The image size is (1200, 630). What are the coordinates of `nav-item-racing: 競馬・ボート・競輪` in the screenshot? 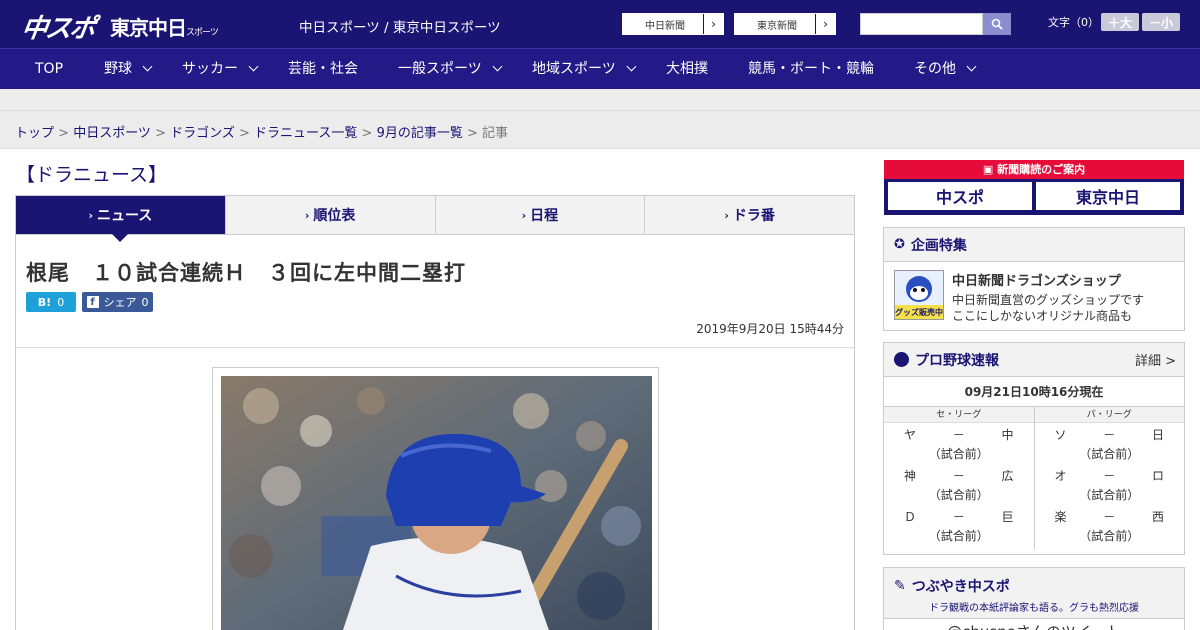 It's located at (811, 69).